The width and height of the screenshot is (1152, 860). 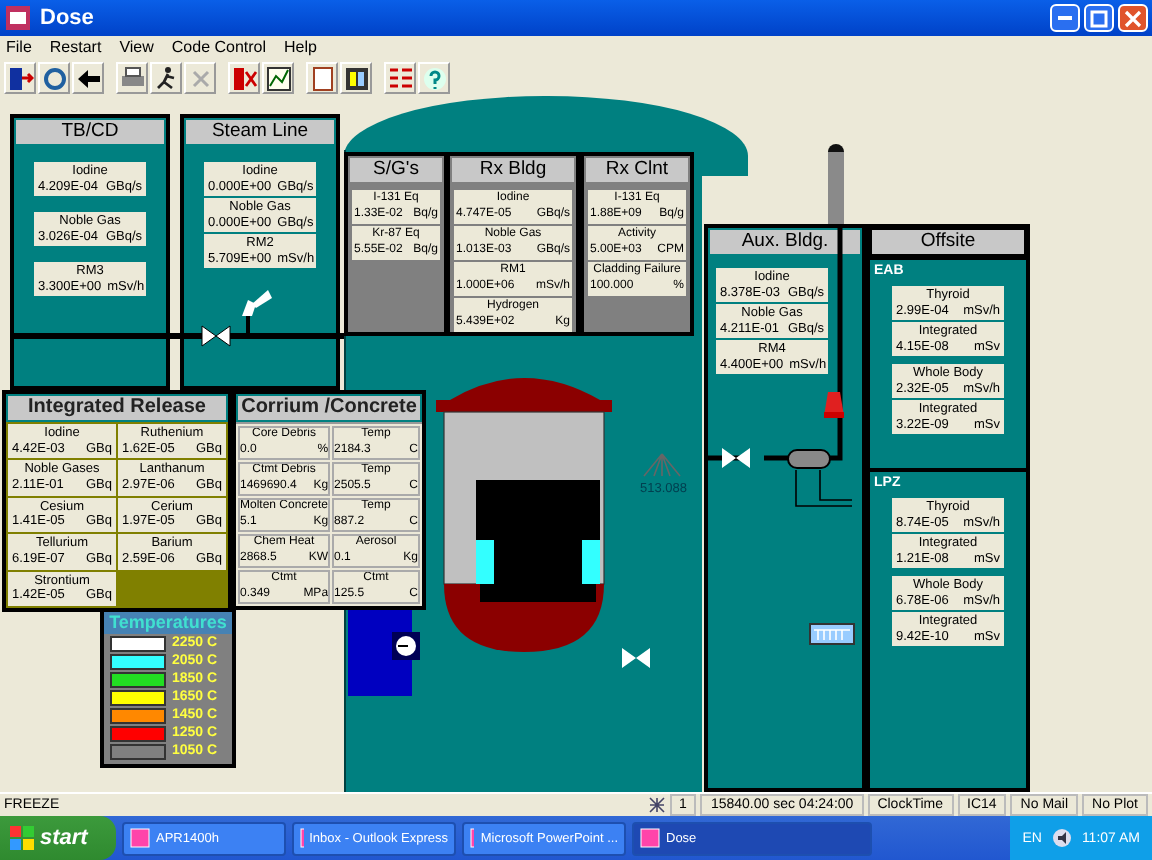 What do you see at coordinates (75, 48) in the screenshot?
I see `menu-item: Restart` at bounding box center [75, 48].